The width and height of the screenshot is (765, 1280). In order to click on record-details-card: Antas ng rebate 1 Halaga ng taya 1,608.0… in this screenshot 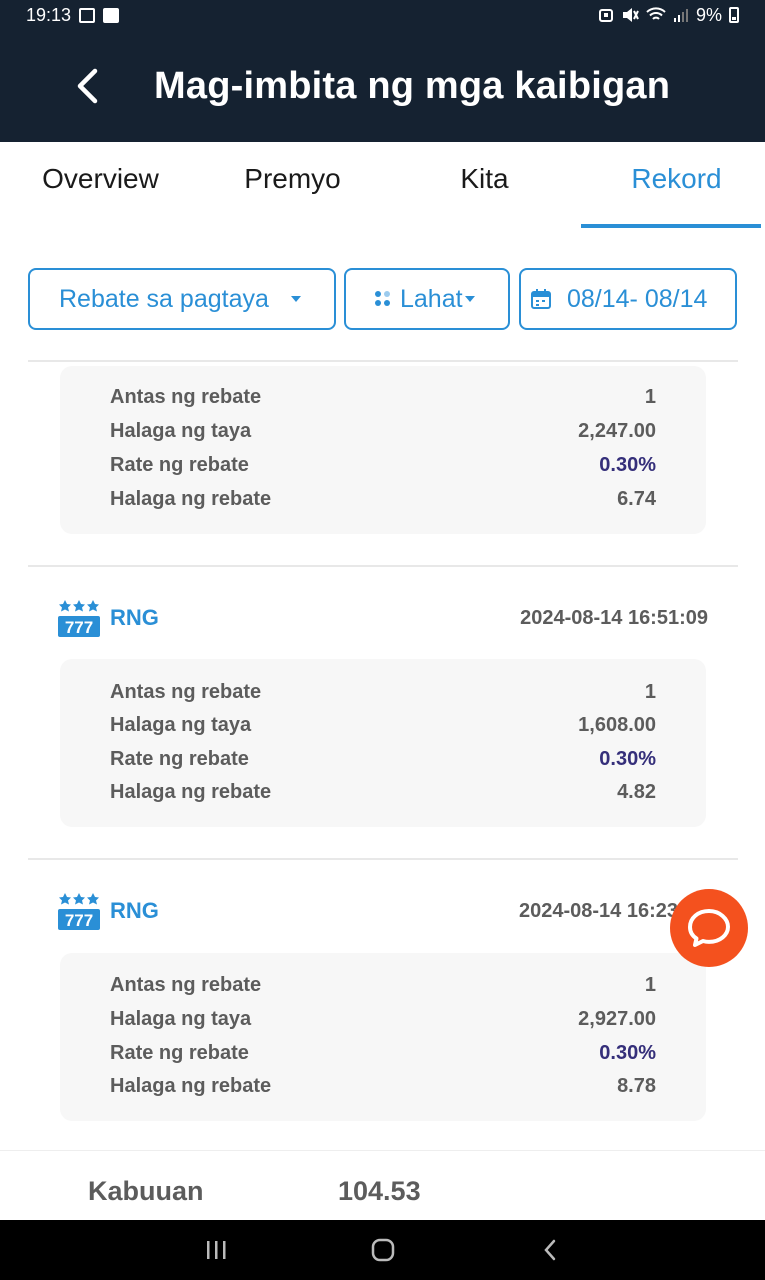, I will do `click(383, 743)`.